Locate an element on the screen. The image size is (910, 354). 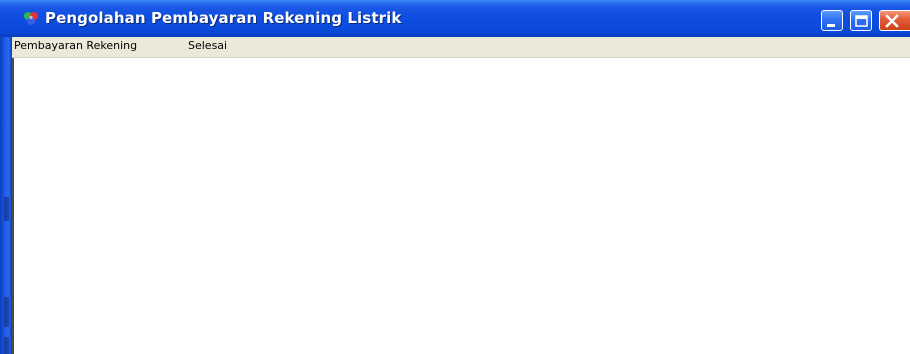
menu-bar: Pembayaran Rekening Selesai is located at coordinates (461, 47).